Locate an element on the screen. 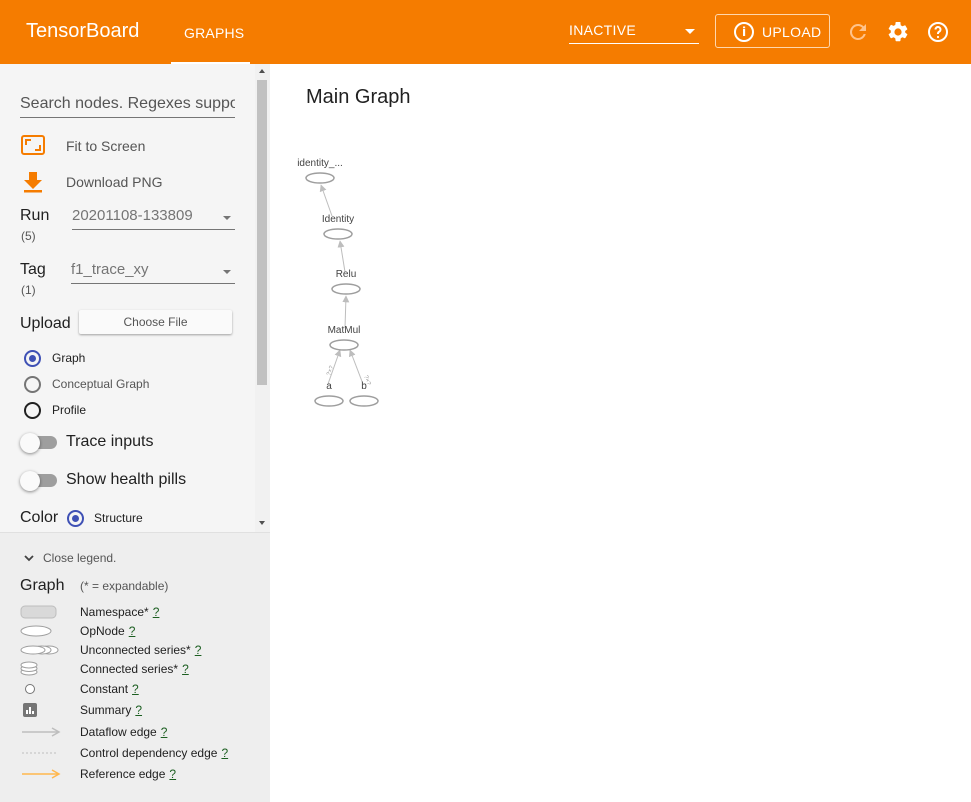 This screenshot has width=971, height=802. health-pills-toggle: Show health pills is located at coordinates (130, 481).